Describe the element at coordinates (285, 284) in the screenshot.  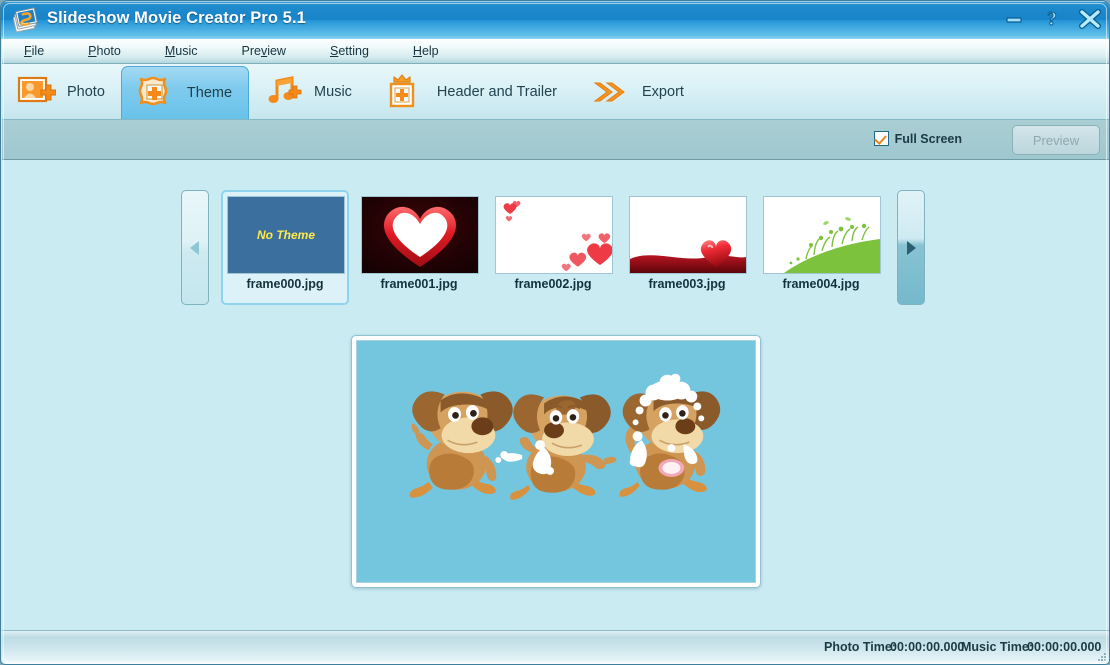
I see `theme-thumb-caption: frame000.jpg` at that location.